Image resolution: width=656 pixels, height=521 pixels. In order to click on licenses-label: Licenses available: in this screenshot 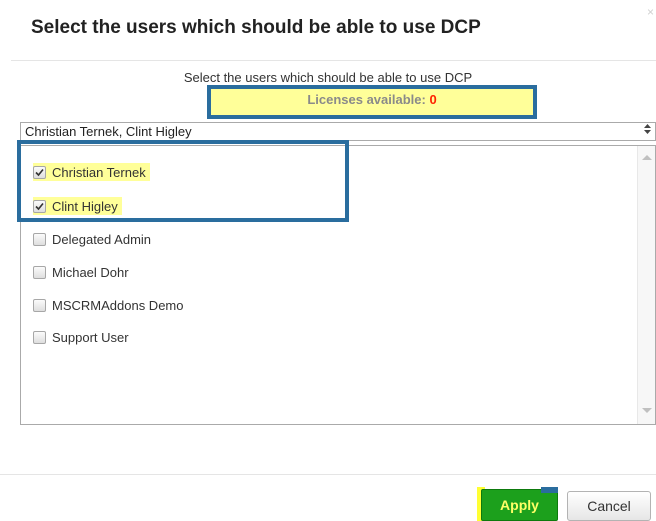, I will do `click(368, 99)`.